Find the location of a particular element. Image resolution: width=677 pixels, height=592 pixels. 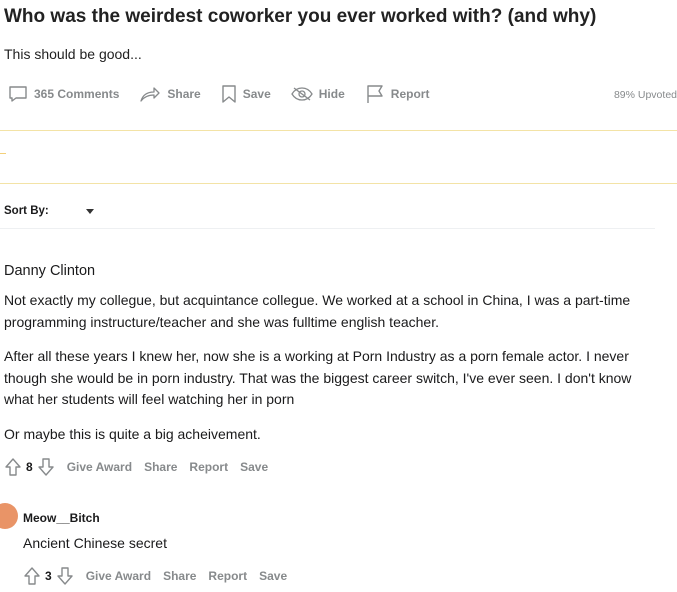

sort-divider is located at coordinates (327, 228).